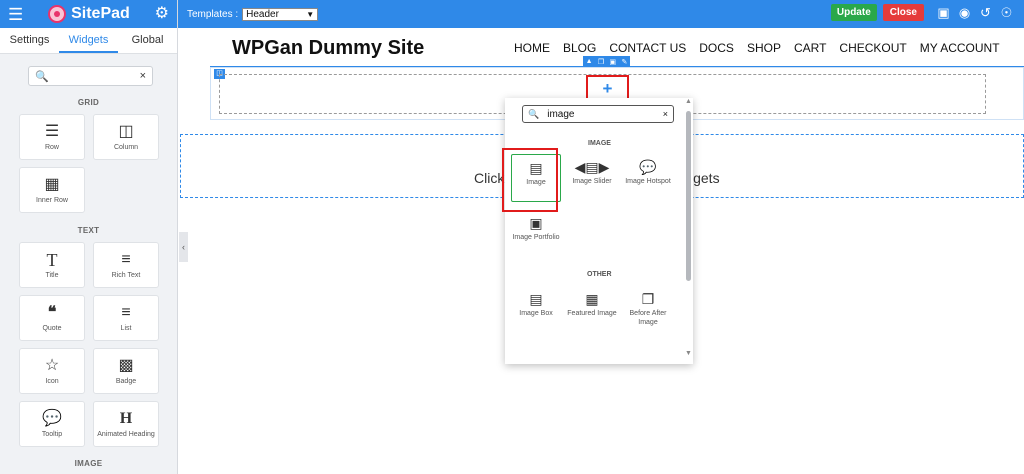 The height and width of the screenshot is (474, 1024). I want to click on nav-item-blog: BLOG, so click(579, 48).